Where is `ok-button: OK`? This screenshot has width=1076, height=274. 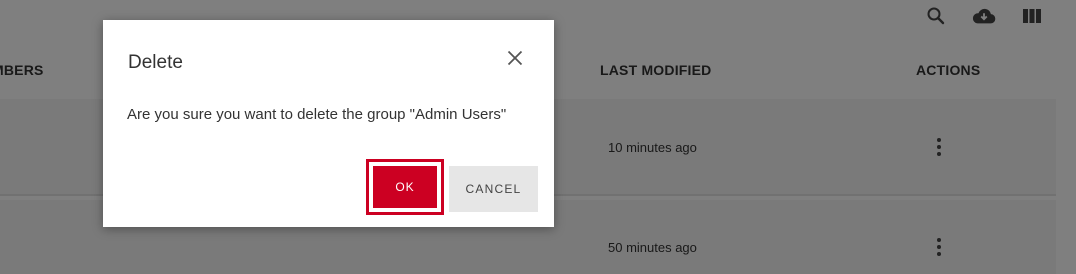
ok-button: OK is located at coordinates (405, 187).